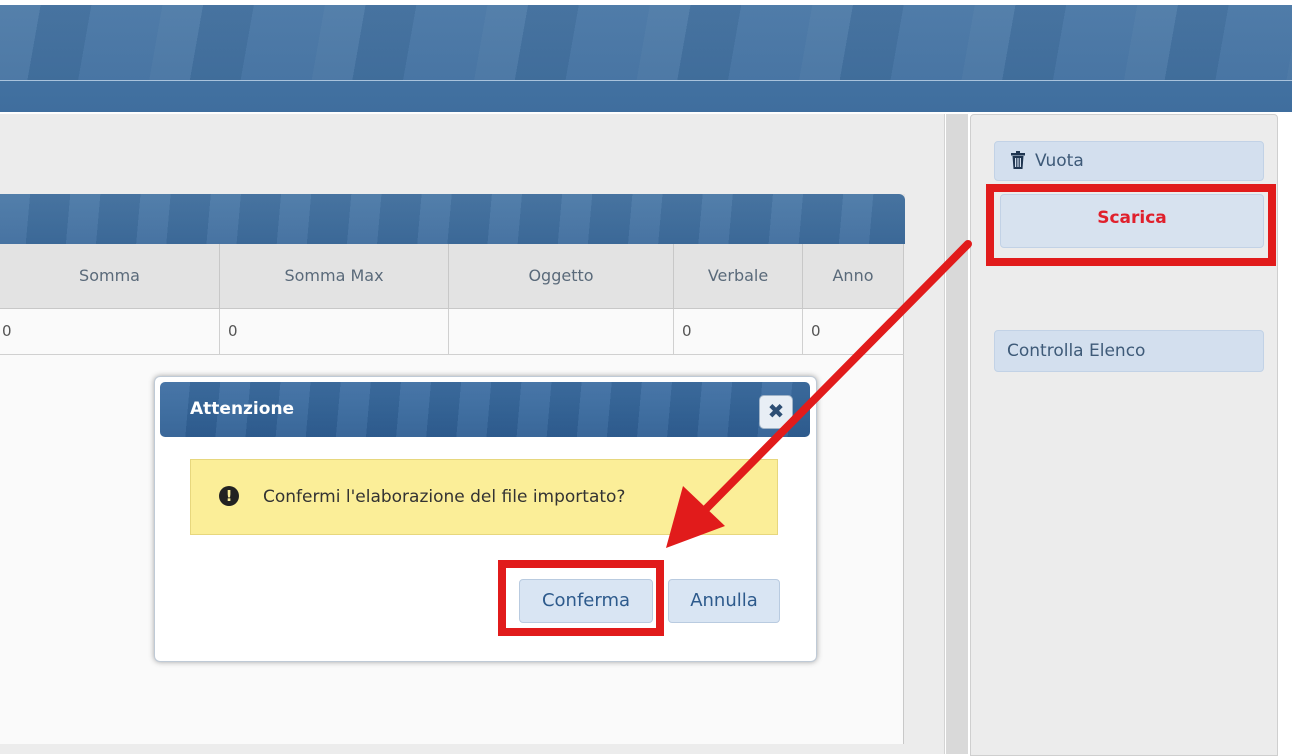 This screenshot has width=1292, height=756. I want to click on column-header-oggetto: Oggetto, so click(561, 276).